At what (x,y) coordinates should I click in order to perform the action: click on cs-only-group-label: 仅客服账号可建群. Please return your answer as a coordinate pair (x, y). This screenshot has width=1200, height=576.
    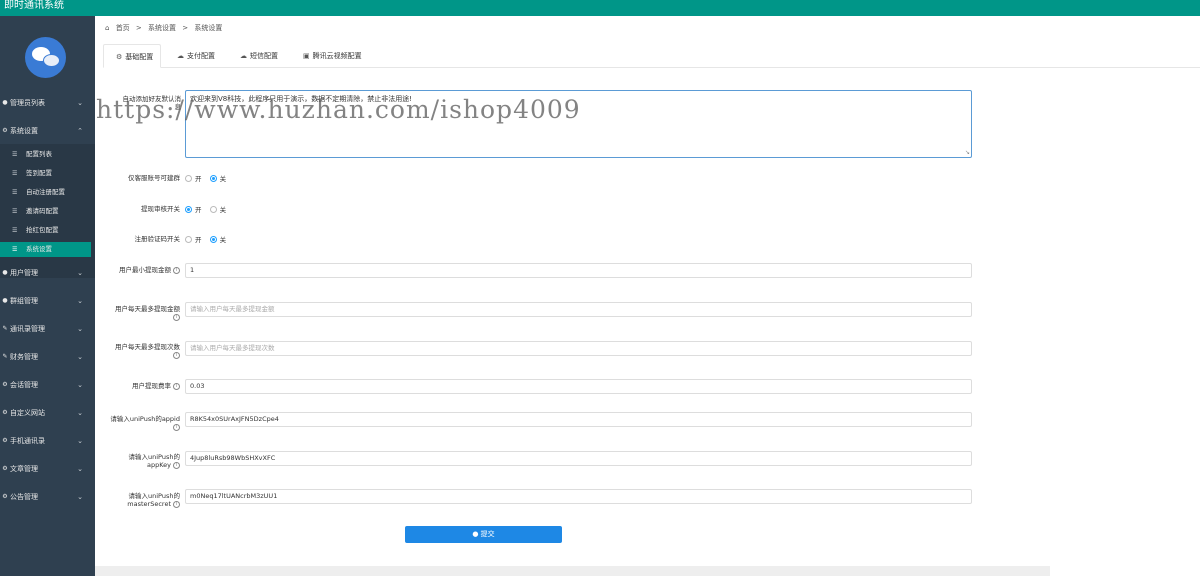
    Looking at the image, I should click on (154, 178).